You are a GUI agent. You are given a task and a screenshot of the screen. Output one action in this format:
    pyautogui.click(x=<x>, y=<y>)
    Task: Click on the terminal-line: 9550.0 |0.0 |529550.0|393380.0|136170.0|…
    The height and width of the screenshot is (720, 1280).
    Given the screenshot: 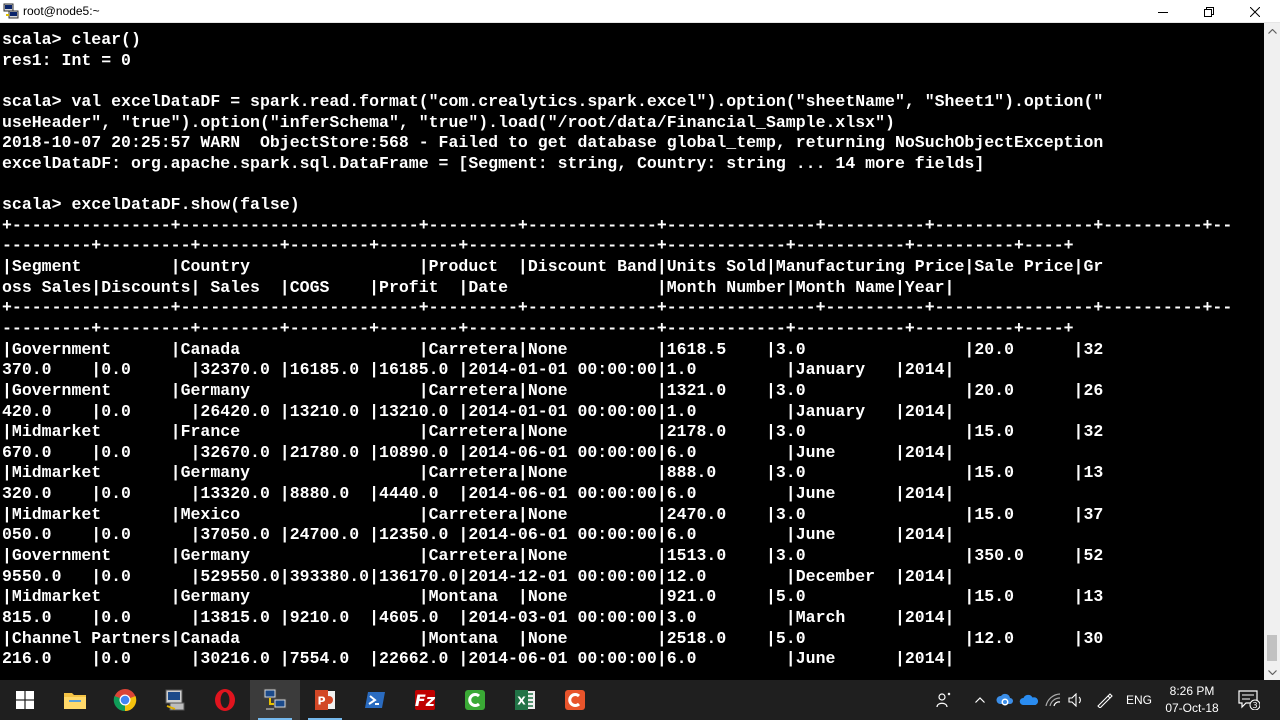 What is the action you would take?
    pyautogui.click(x=478, y=576)
    